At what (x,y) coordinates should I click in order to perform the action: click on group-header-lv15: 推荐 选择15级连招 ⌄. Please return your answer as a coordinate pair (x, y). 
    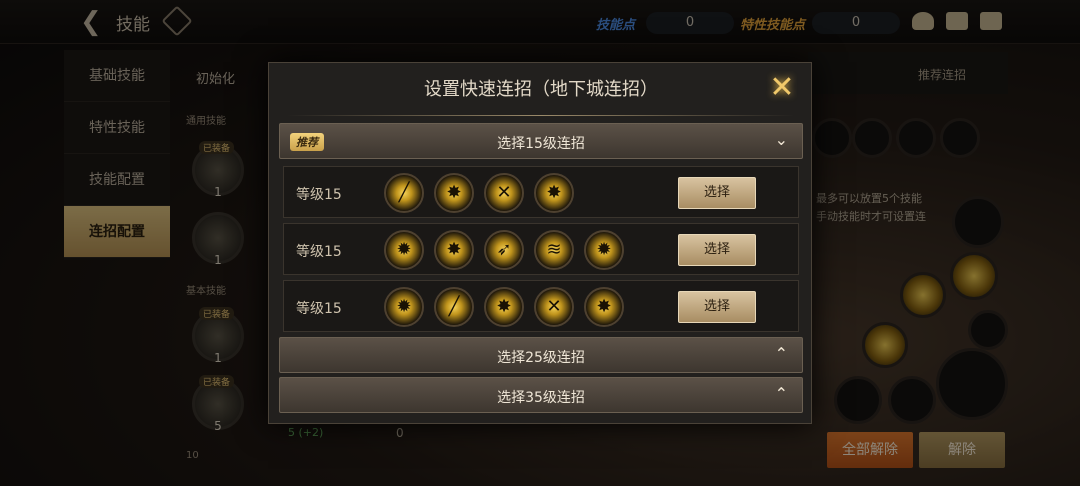
    Looking at the image, I should click on (541, 141).